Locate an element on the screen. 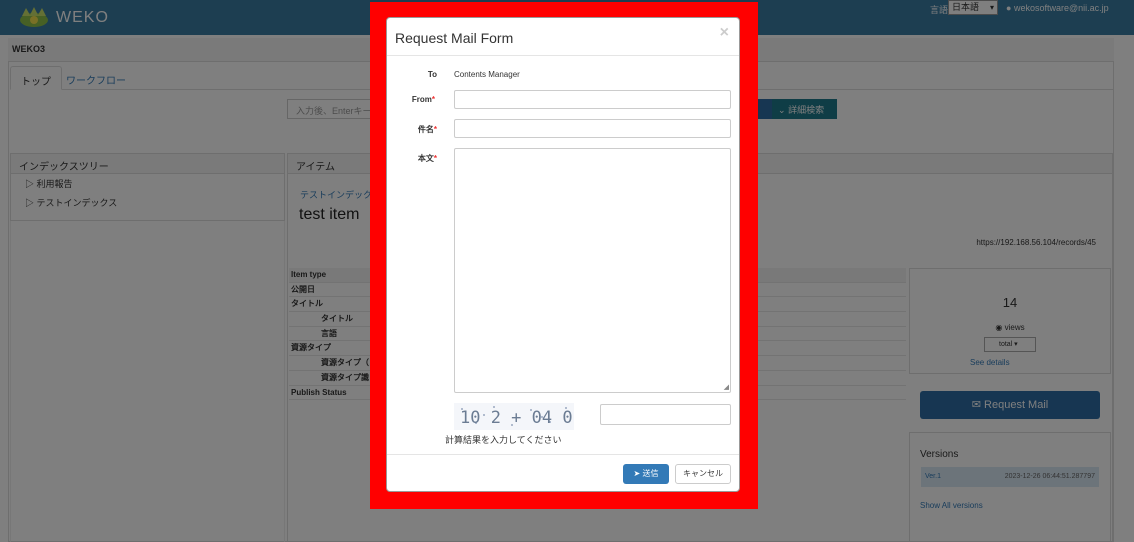  to-label: To is located at coordinates (432, 74).